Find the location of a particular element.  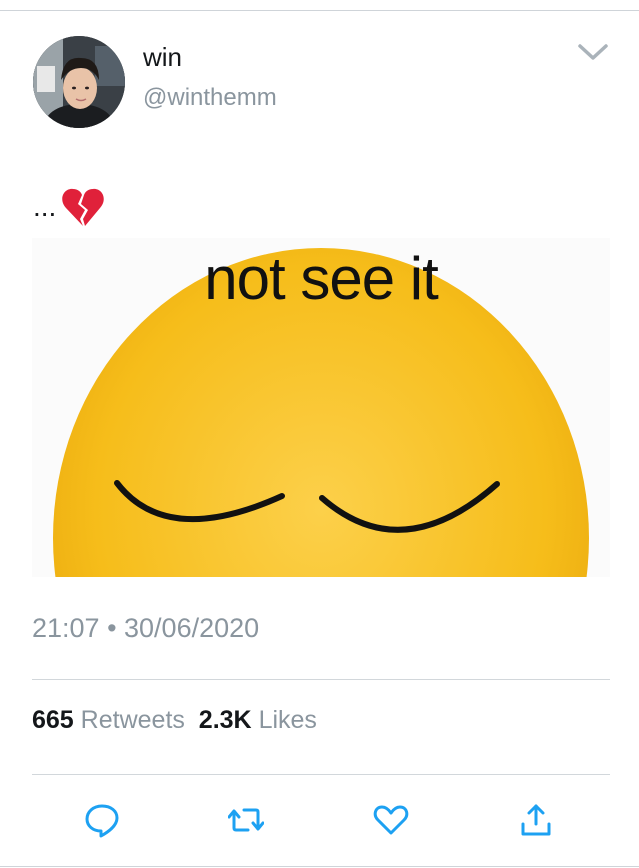

user-handle: @winthemm is located at coordinates (210, 98).